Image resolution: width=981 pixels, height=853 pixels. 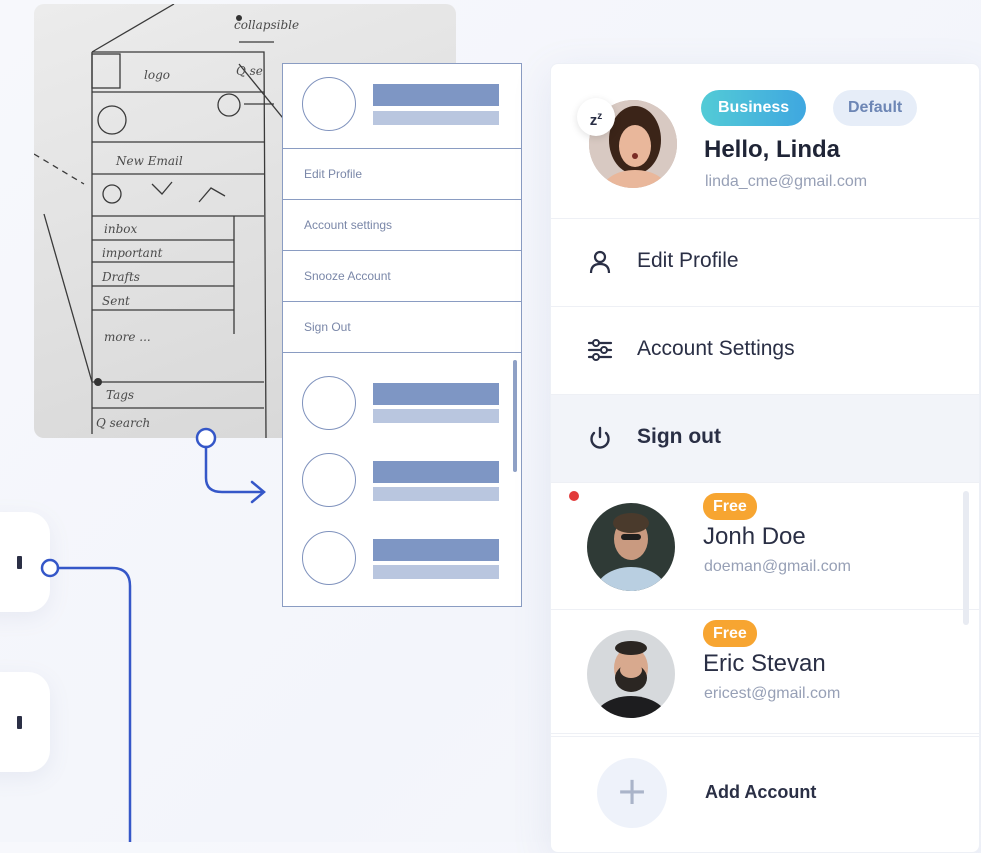 What do you see at coordinates (123, 423) in the screenshot?
I see `sketch-note: Q search` at bounding box center [123, 423].